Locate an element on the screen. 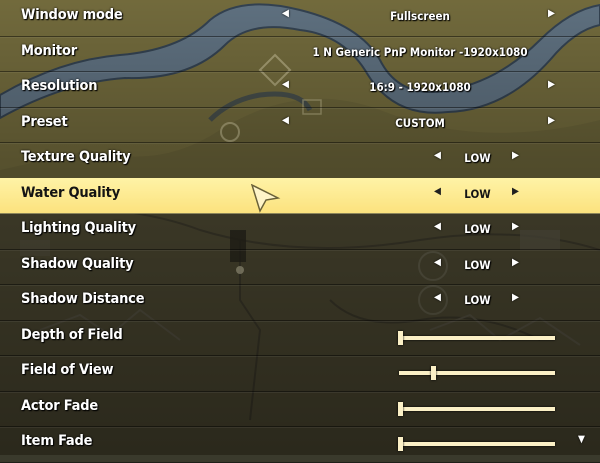 This screenshot has width=600, height=463. setting-row-depth-of-field: Depth of Field is located at coordinates (300, 338).